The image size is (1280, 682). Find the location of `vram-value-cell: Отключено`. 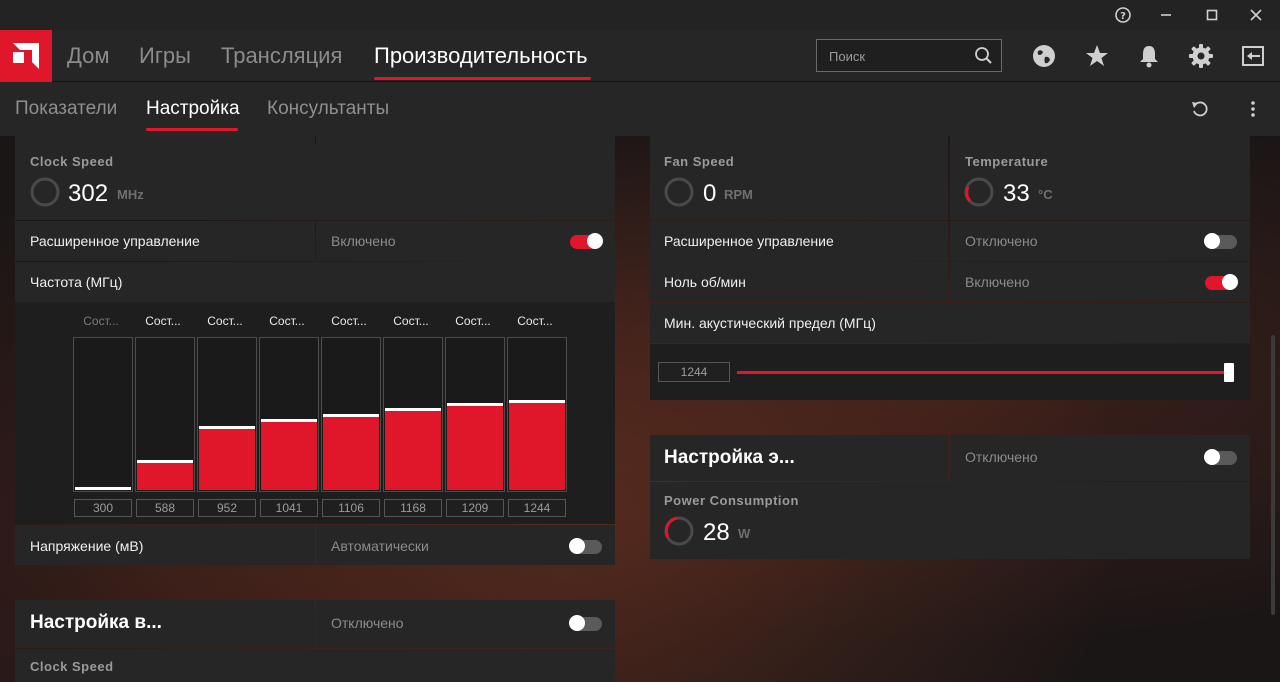

vram-value-cell: Отключено is located at coordinates (465, 624).